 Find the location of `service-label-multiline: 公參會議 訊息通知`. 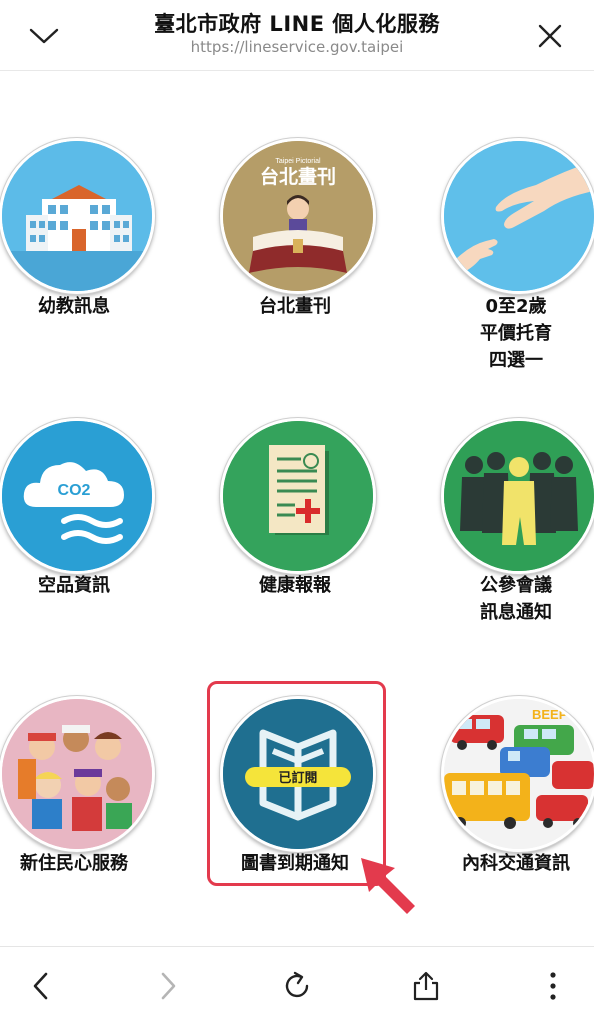

service-label-multiline: 公參會議 訊息通知 is located at coordinates (516, 599).